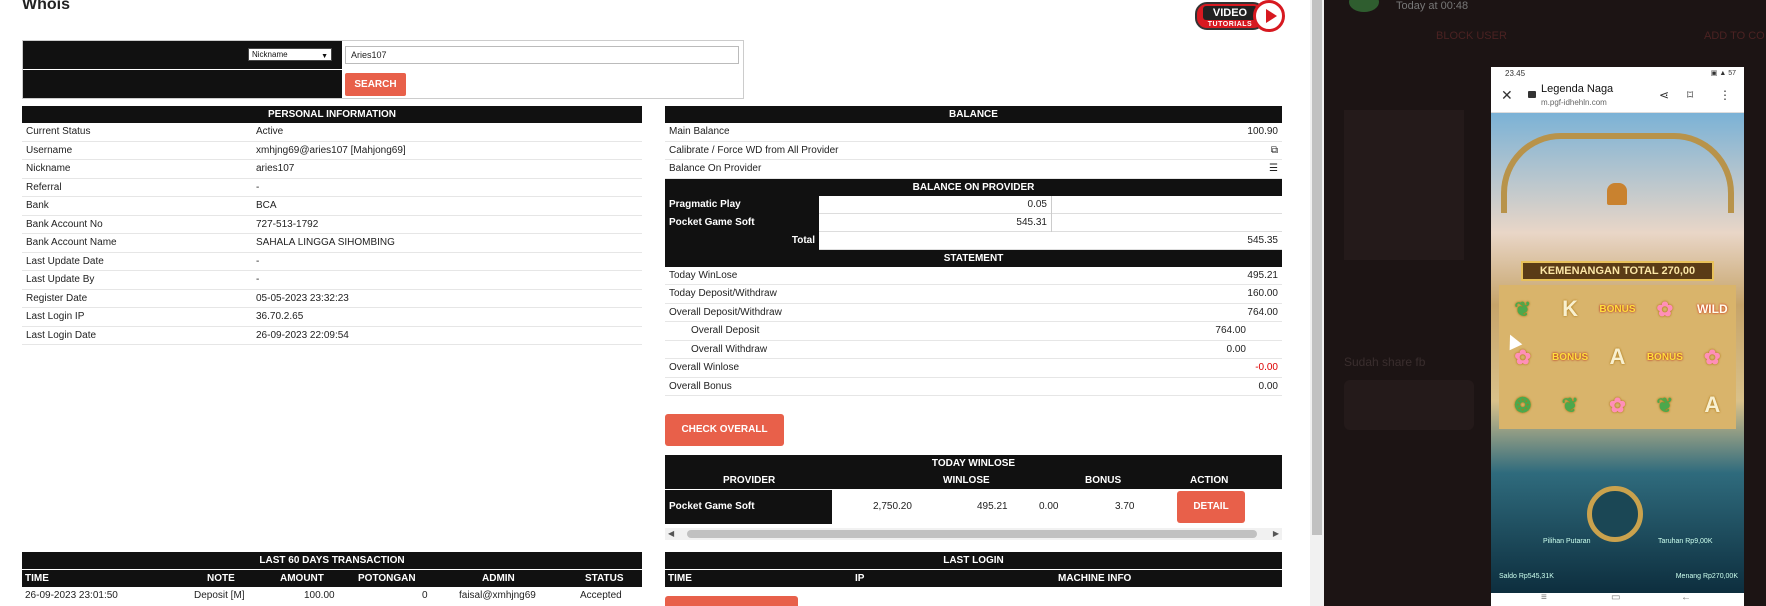 Image resolution: width=1766 pixels, height=606 pixels. I want to click on statement-row: Overall Winlose -0.00, so click(973, 368).